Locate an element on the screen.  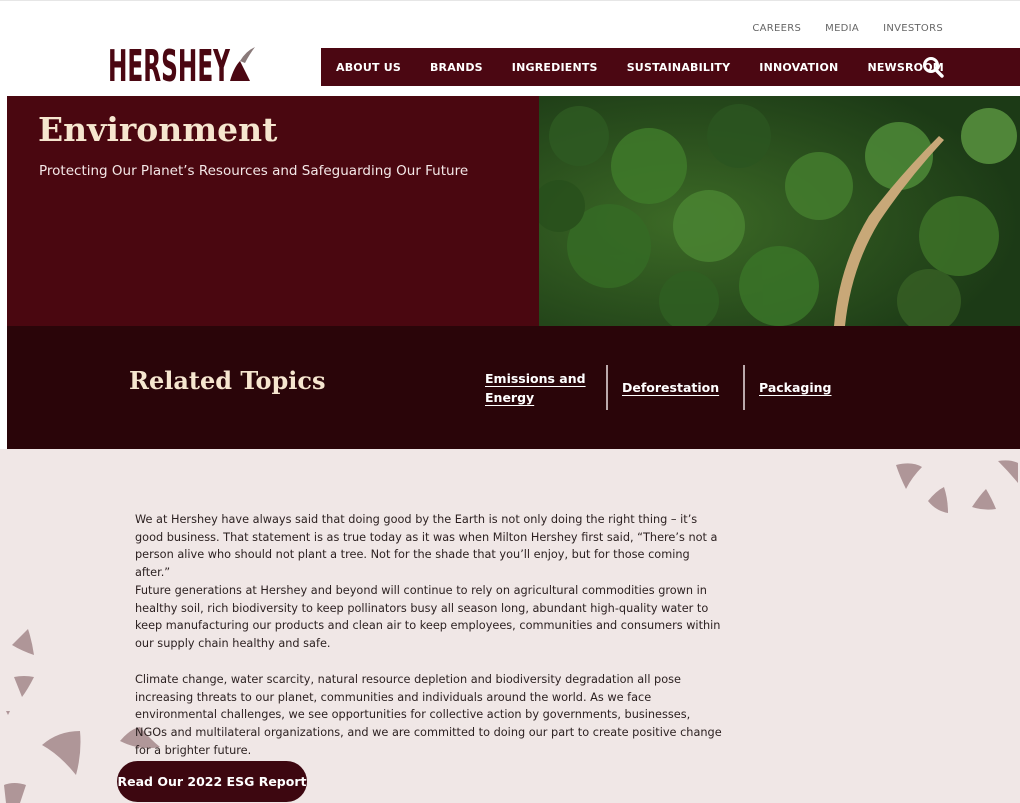
topic-label-line: Energy is located at coordinates (510, 397).